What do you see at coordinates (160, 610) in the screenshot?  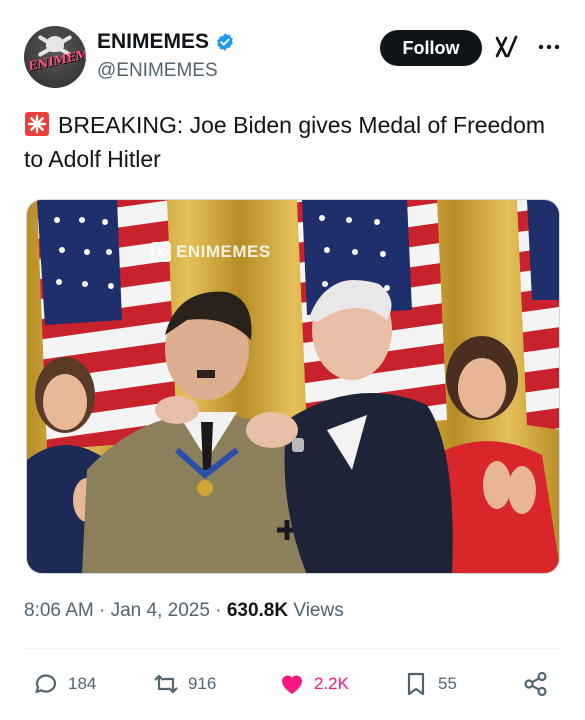 I see `tweet-date: Jan 4, 2025` at bounding box center [160, 610].